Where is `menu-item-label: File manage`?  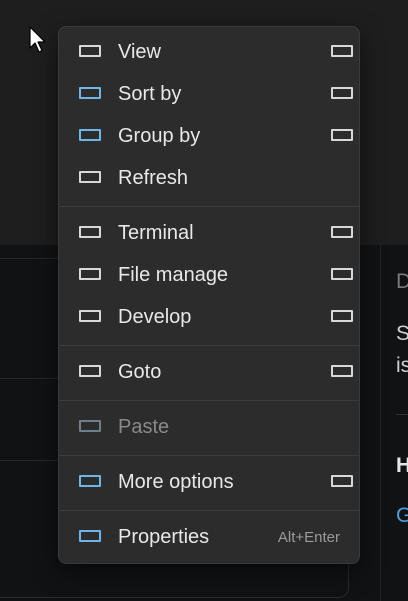 menu-item-label: File manage is located at coordinates (173, 275).